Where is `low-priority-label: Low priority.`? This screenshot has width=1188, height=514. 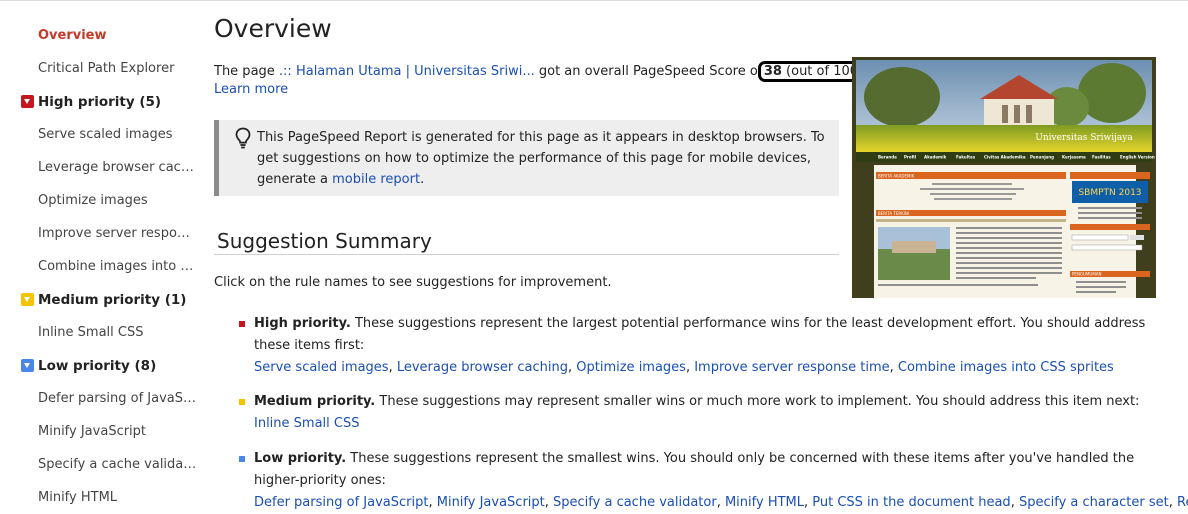 low-priority-label: Low priority. is located at coordinates (300, 458).